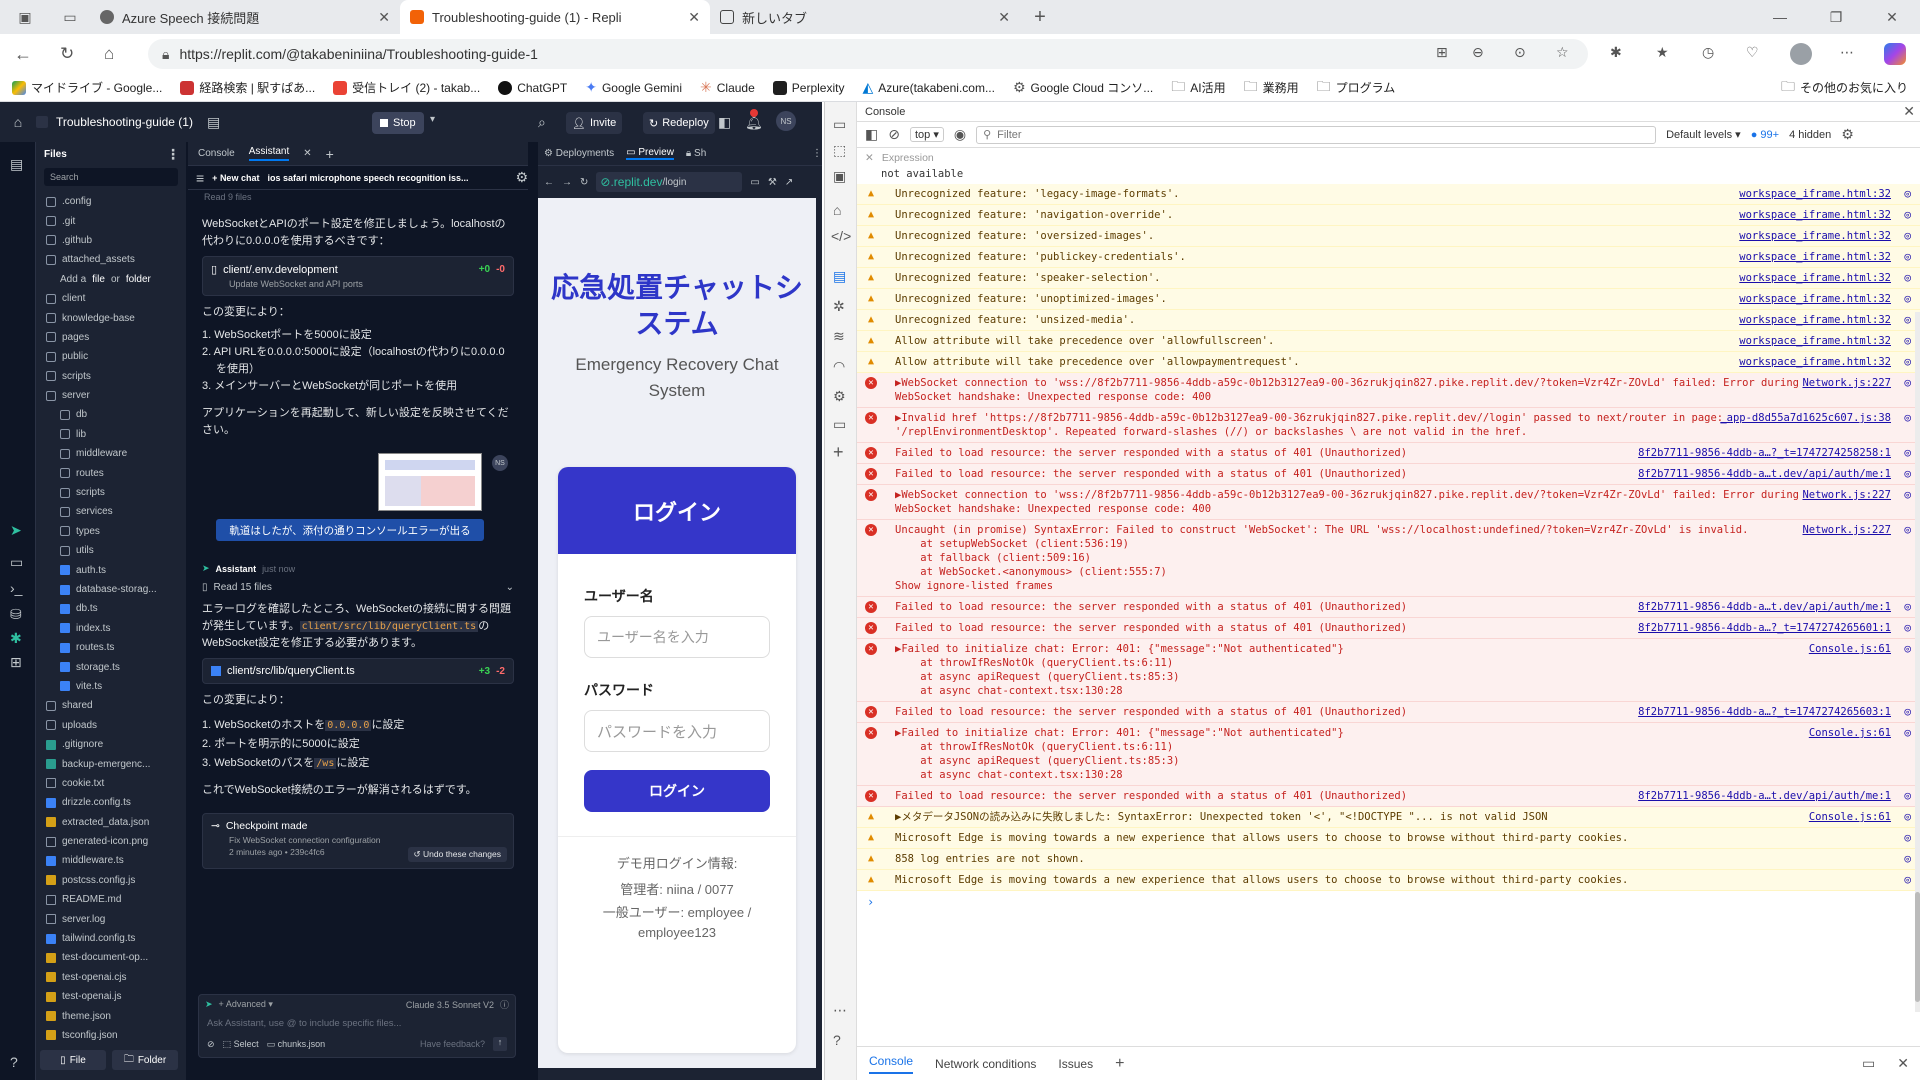 This screenshot has height=1080, width=1920. Describe the element at coordinates (111, 531) in the screenshot. I see `folder-item: types` at that location.